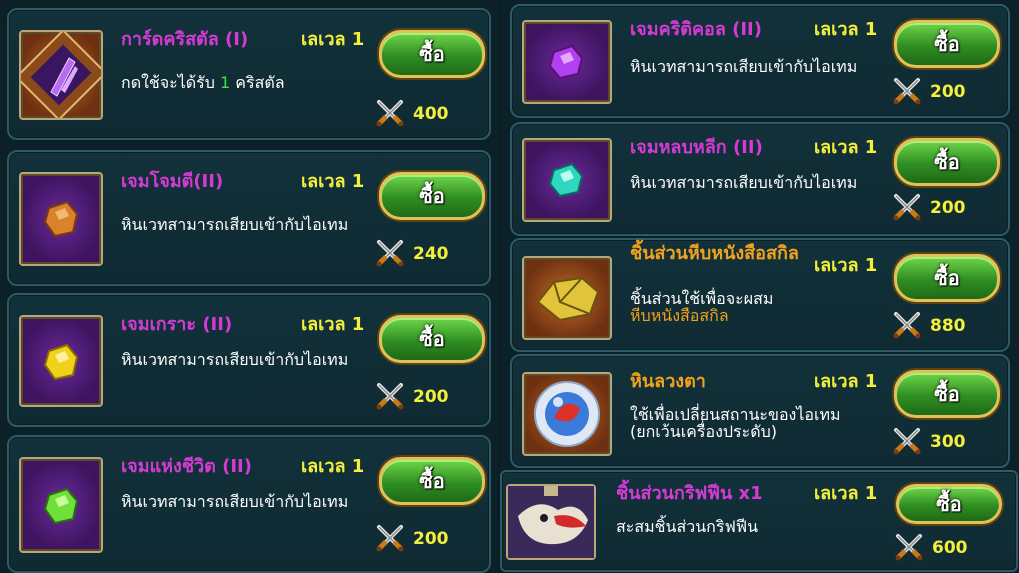 This screenshot has width=1019, height=573. I want to click on item-price: 600, so click(950, 548).